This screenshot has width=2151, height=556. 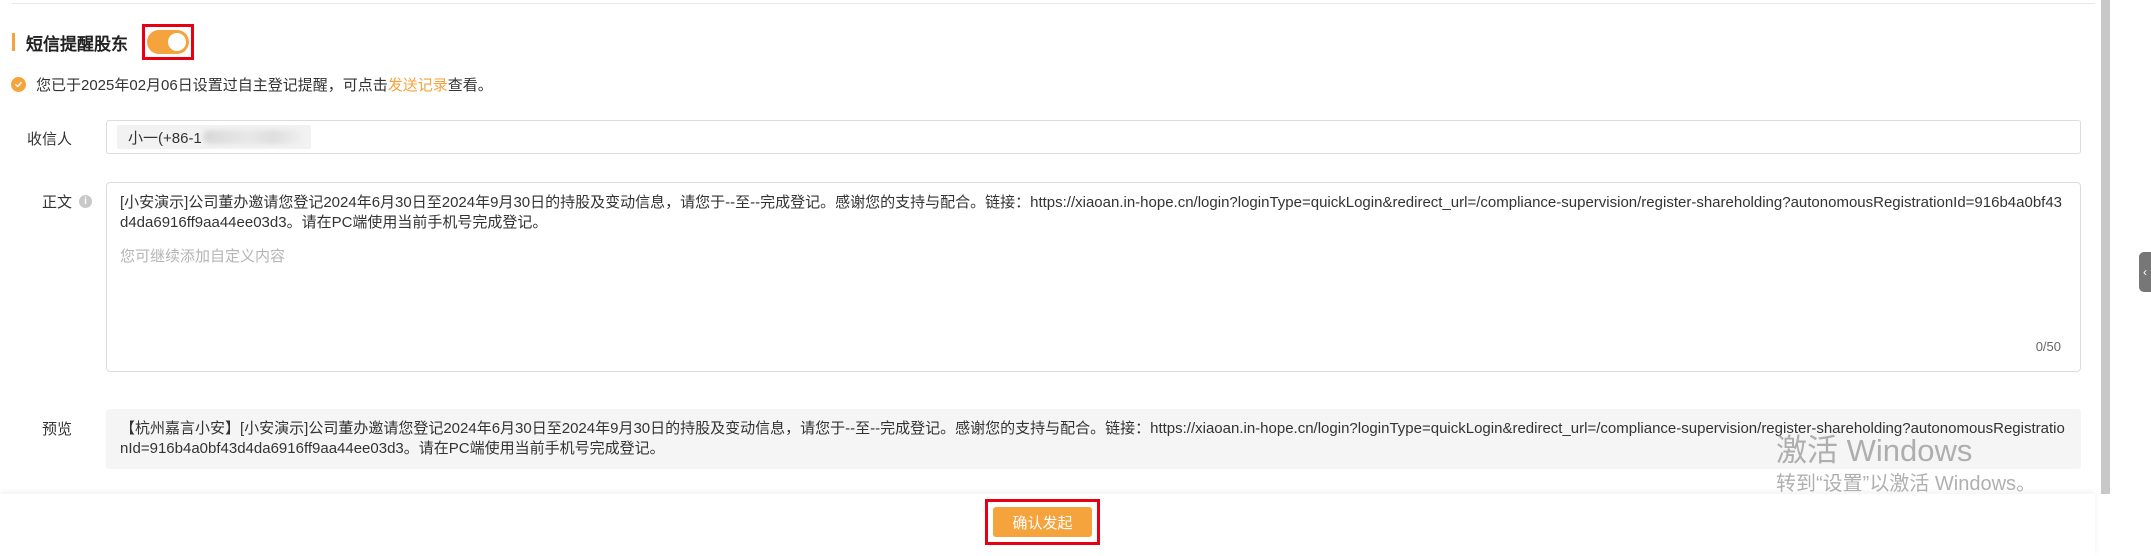 I want to click on toggle-knob, so click(x=177, y=42).